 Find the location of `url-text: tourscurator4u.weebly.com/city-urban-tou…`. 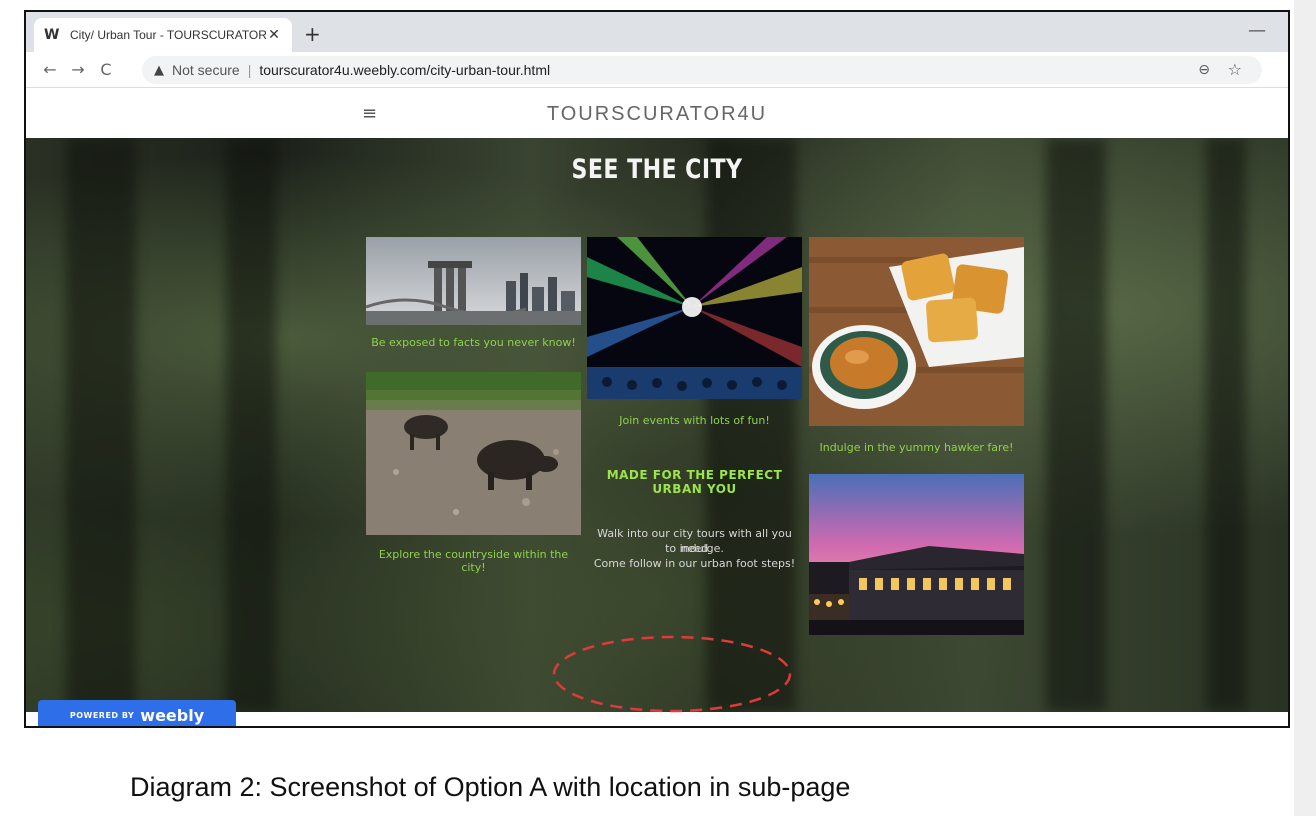

url-text: tourscurator4u.weebly.com/city-urban-tou… is located at coordinates (404, 70).